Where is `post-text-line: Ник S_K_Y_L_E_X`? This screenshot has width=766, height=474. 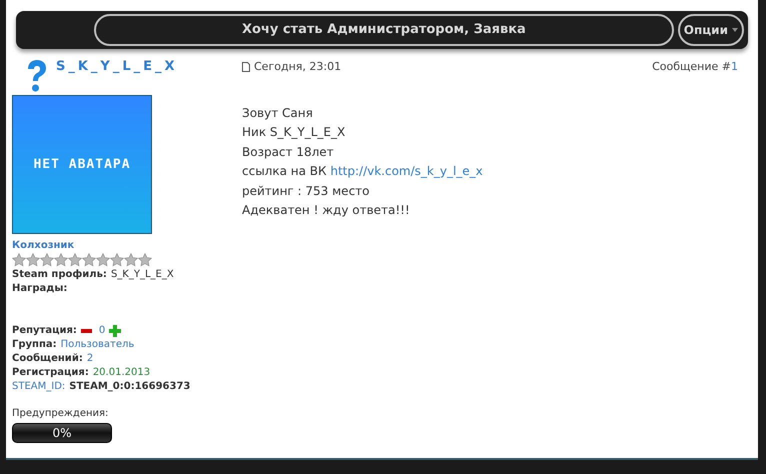
post-text-line: Ник S_K_Y_L_E_X is located at coordinates (294, 132).